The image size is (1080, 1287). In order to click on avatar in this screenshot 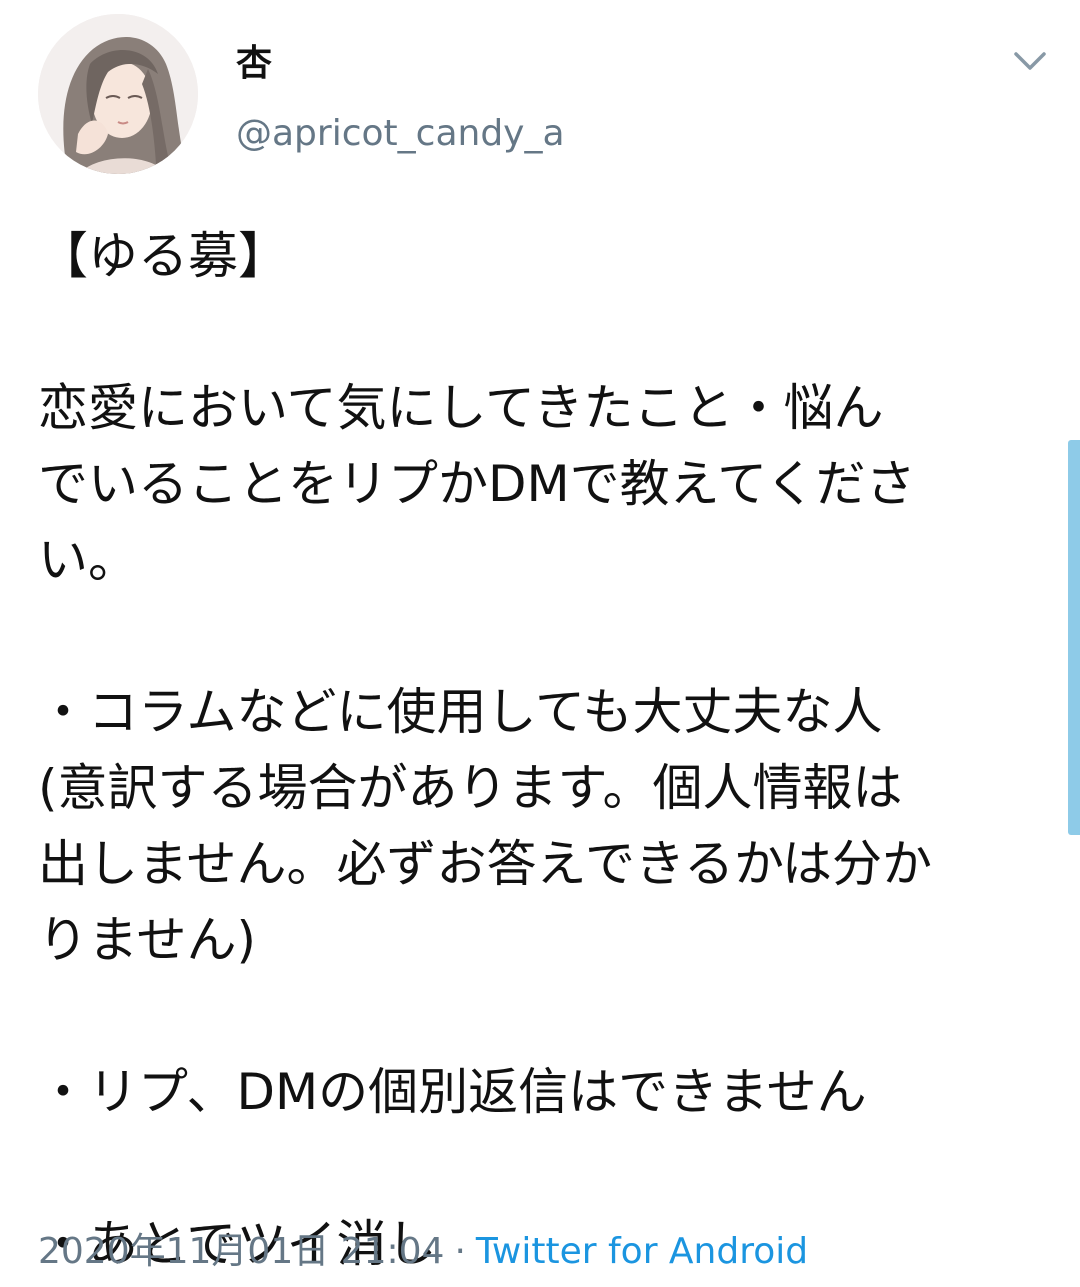, I will do `click(118, 94)`.